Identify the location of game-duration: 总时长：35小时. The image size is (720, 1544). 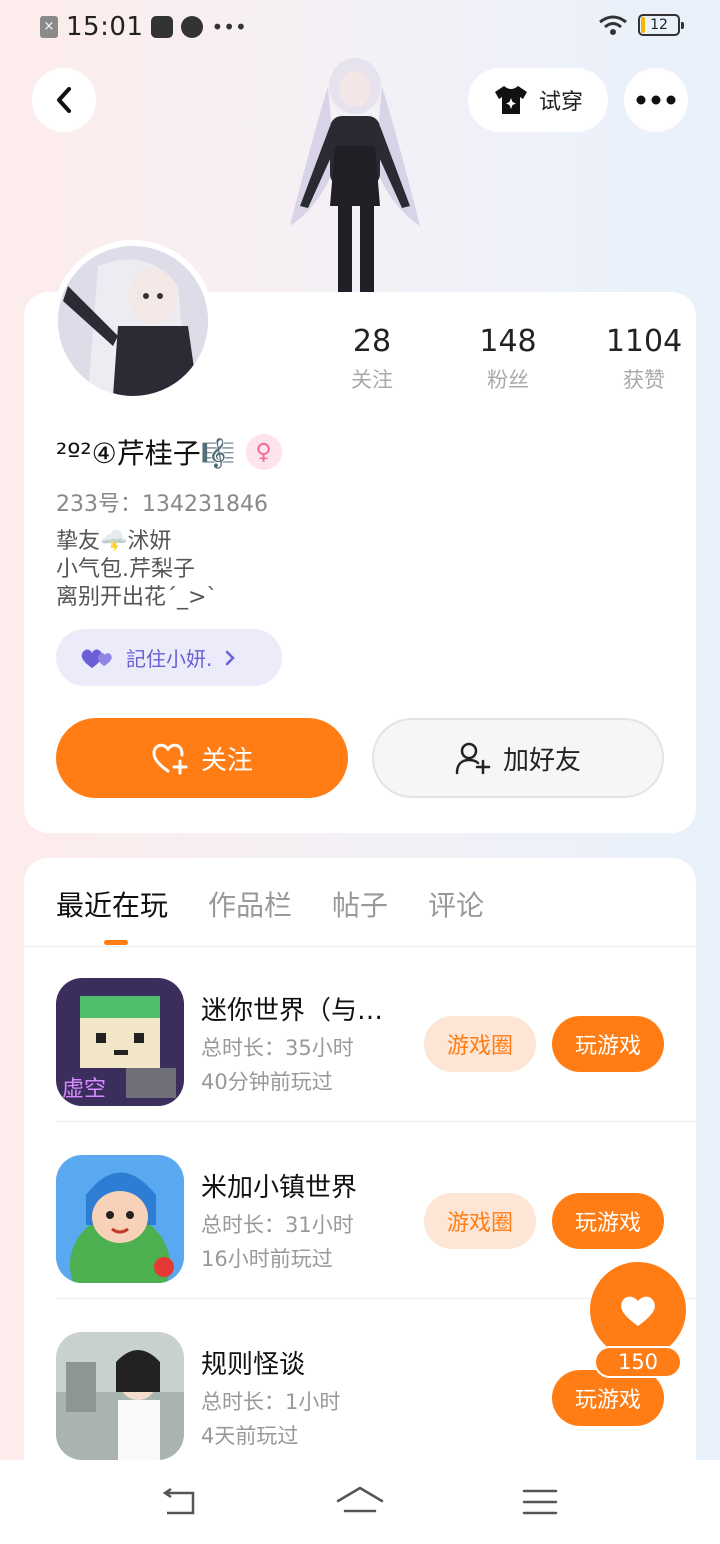
(277, 1048).